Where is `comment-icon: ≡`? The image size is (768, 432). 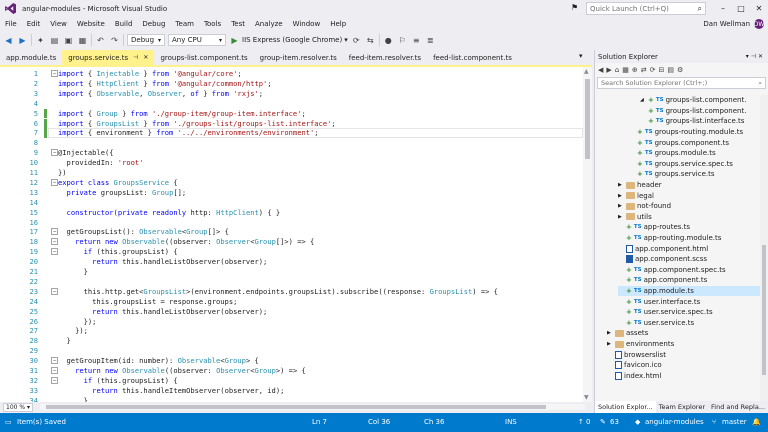
comment-icon: ≡ is located at coordinates (416, 40).